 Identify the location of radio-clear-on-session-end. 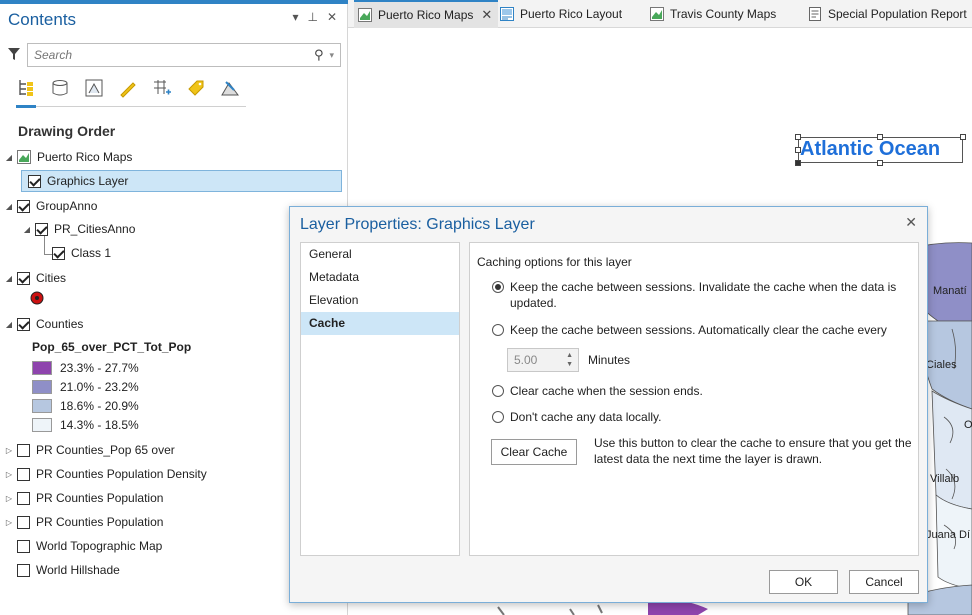
(498, 391).